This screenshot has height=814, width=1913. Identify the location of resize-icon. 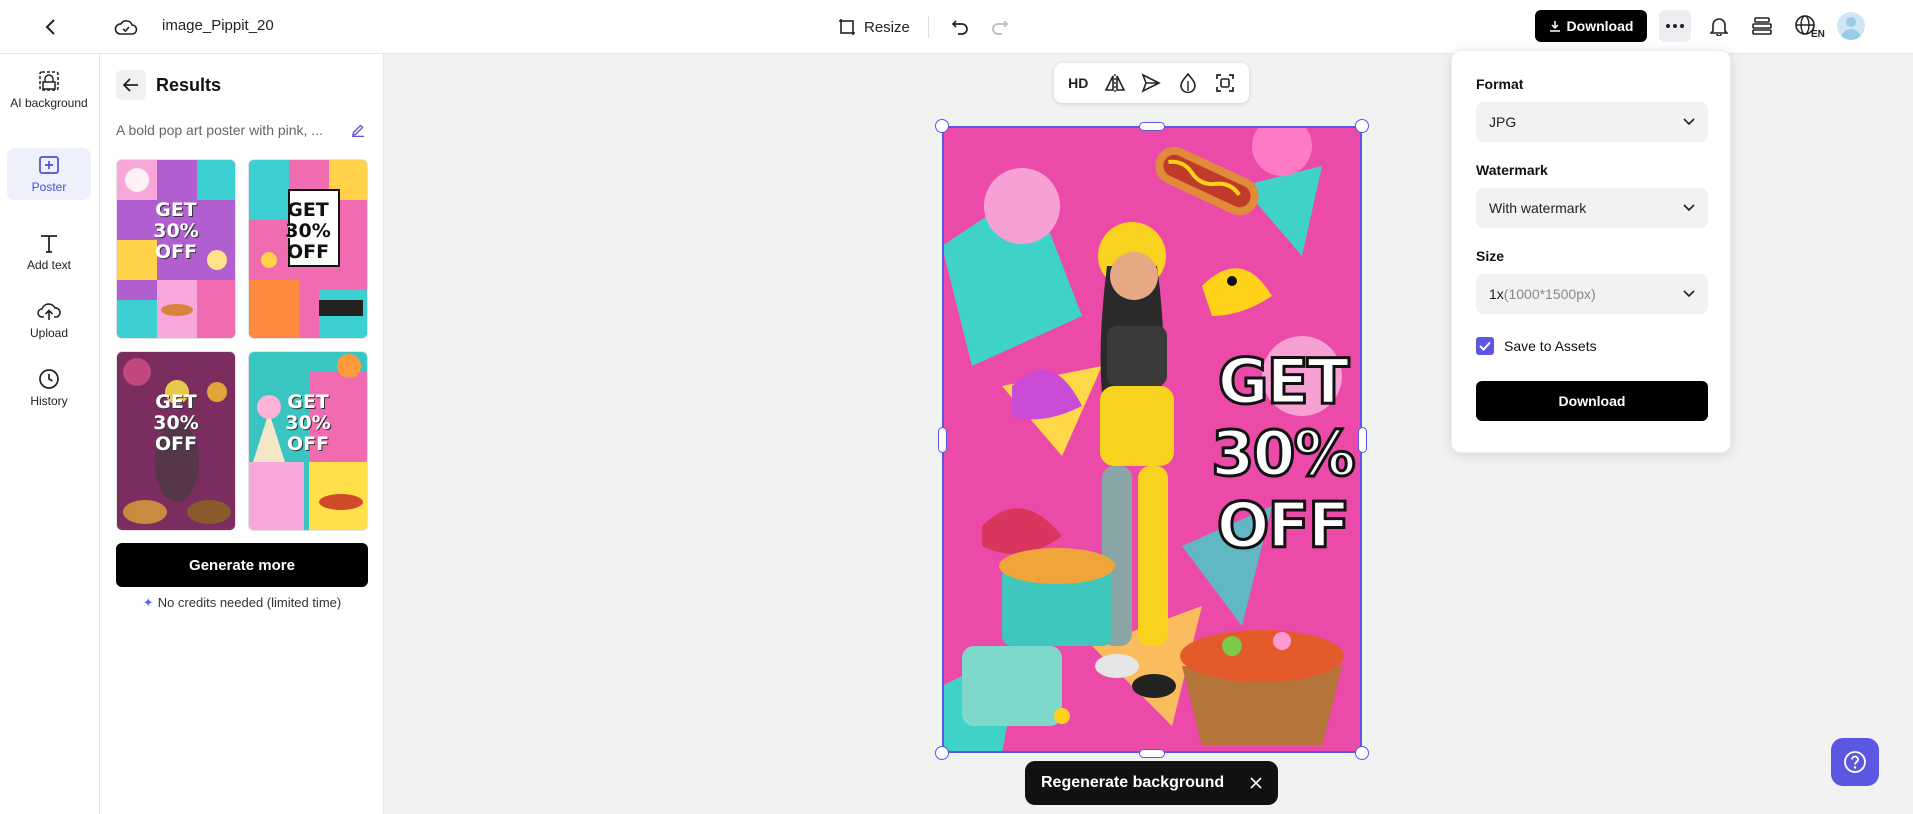
(847, 27).